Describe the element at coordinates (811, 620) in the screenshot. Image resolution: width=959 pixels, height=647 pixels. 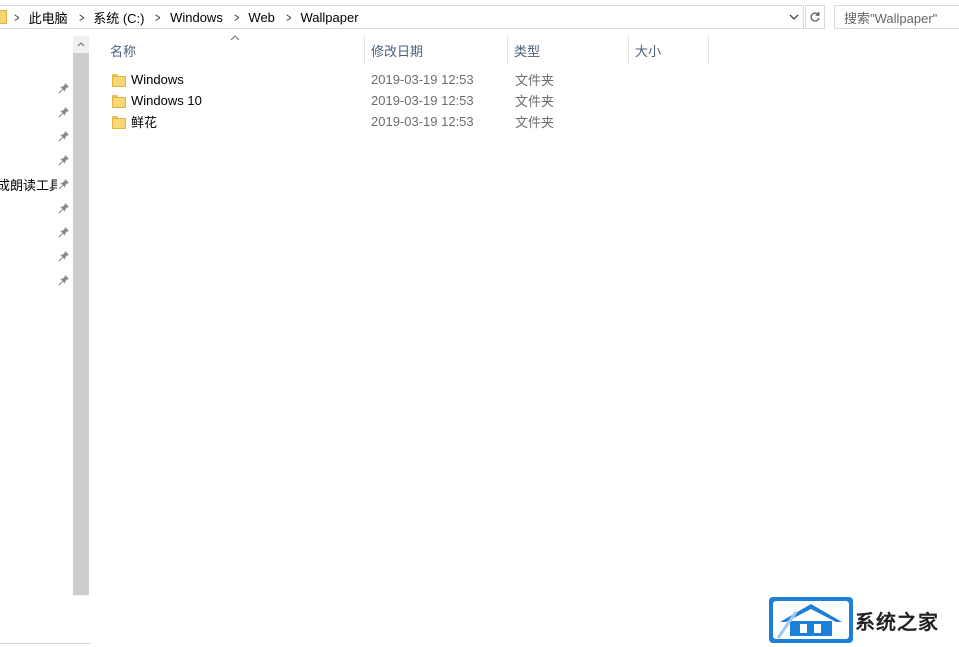
I see `house-logo-icon` at that location.